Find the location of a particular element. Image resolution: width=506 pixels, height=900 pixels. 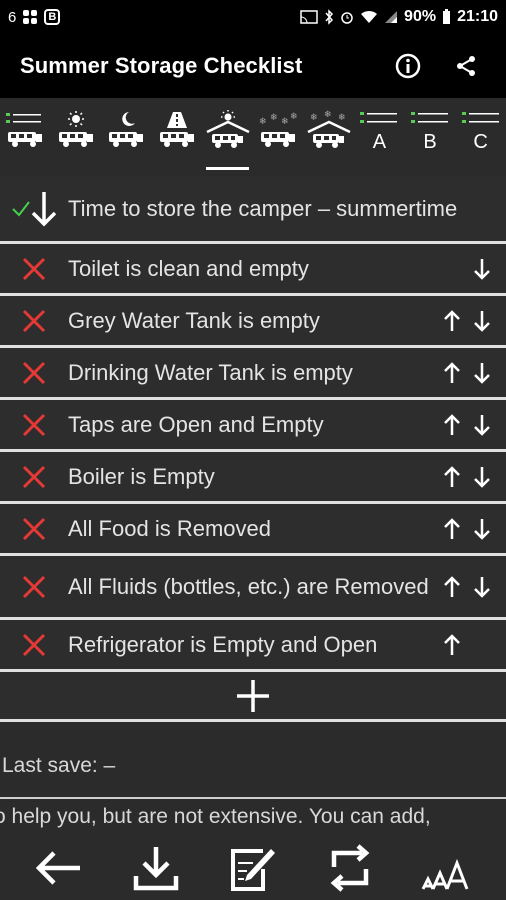

share-icon is located at coordinates (466, 66).